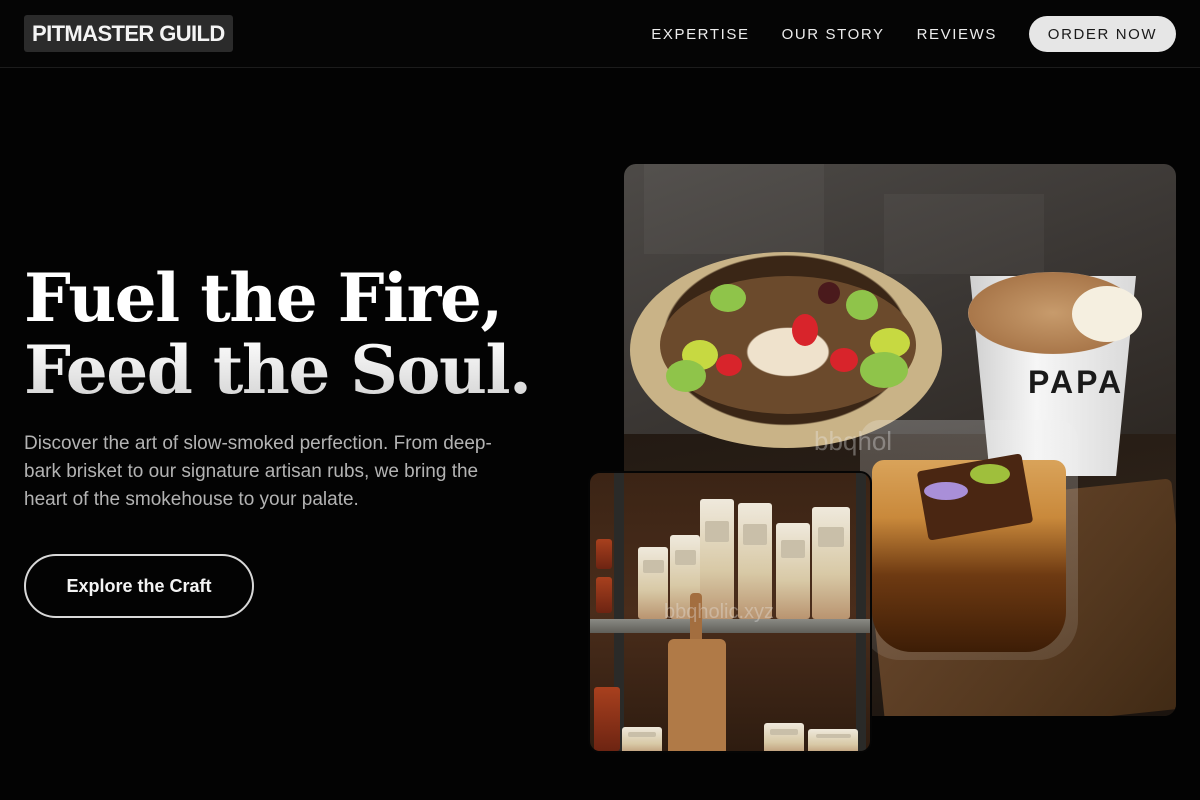 Image resolution: width=1200 pixels, height=800 pixels. Describe the element at coordinates (128, 33) in the screenshot. I see `logo: PITMASTER GUILD` at that location.